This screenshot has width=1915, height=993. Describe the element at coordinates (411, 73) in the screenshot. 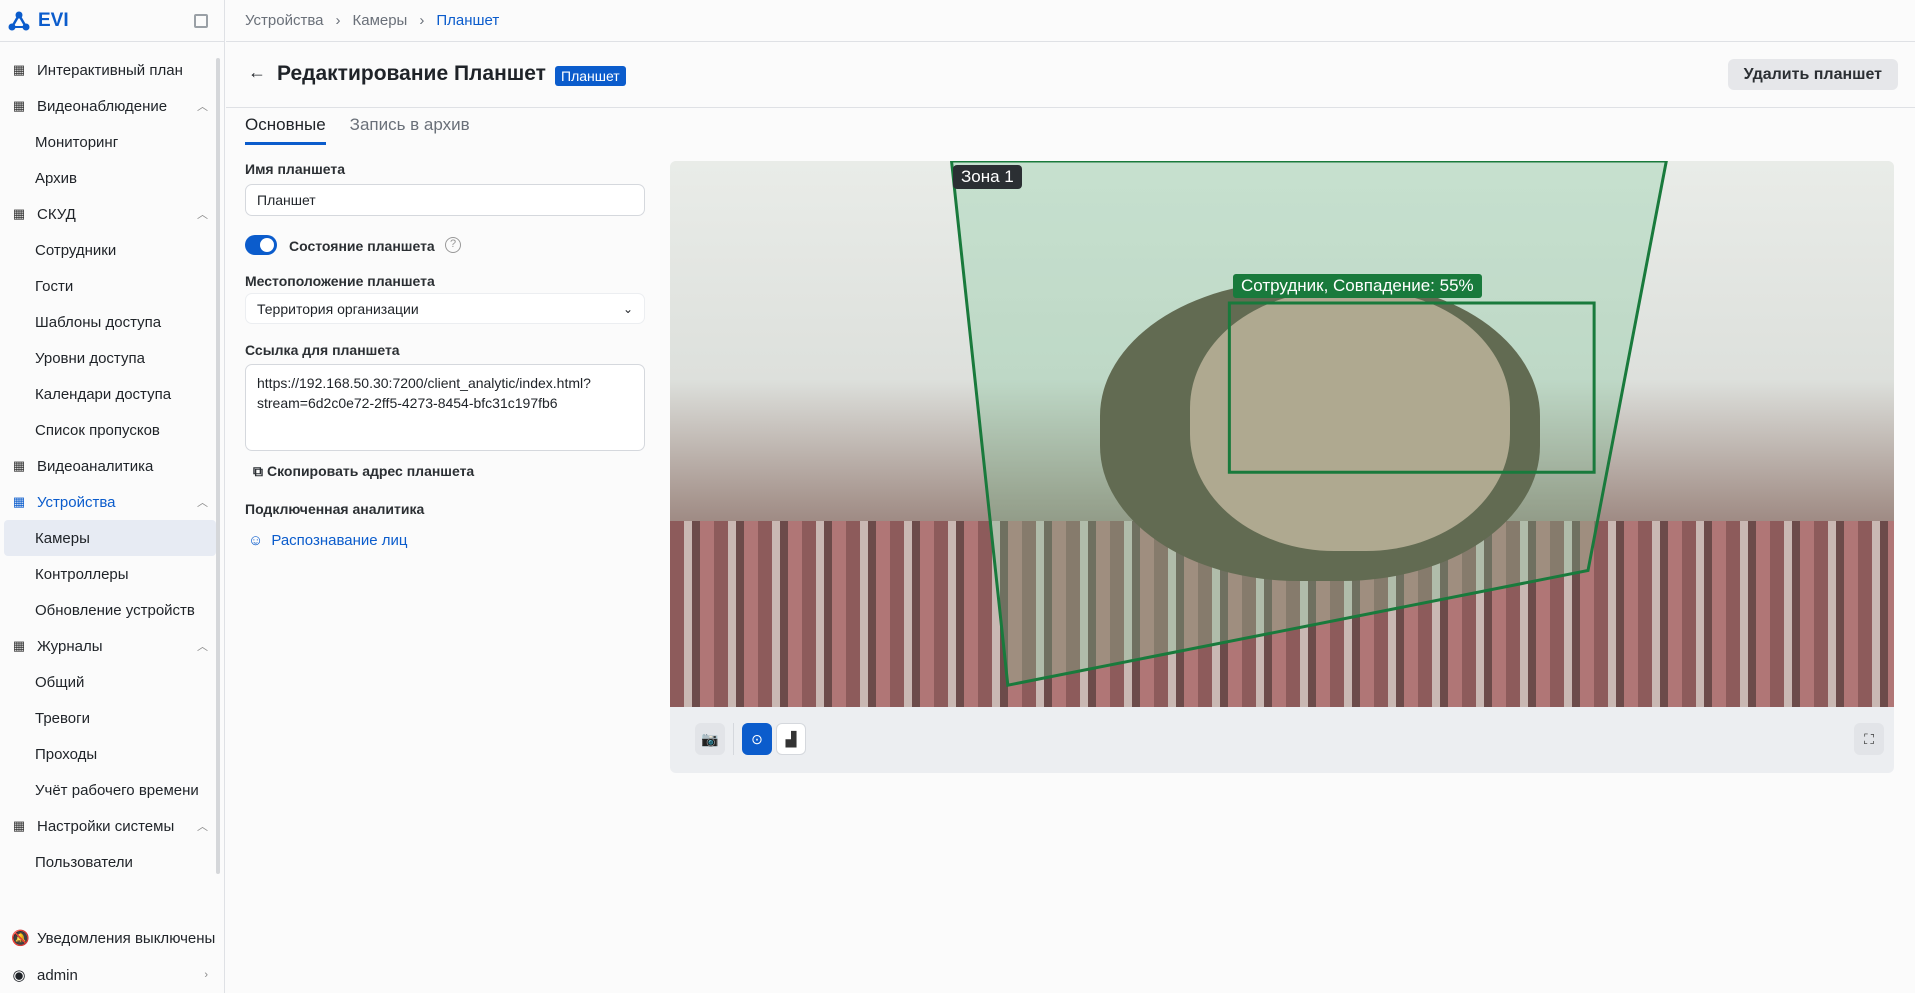

I see `page-title: Редактирование Планшет` at that location.